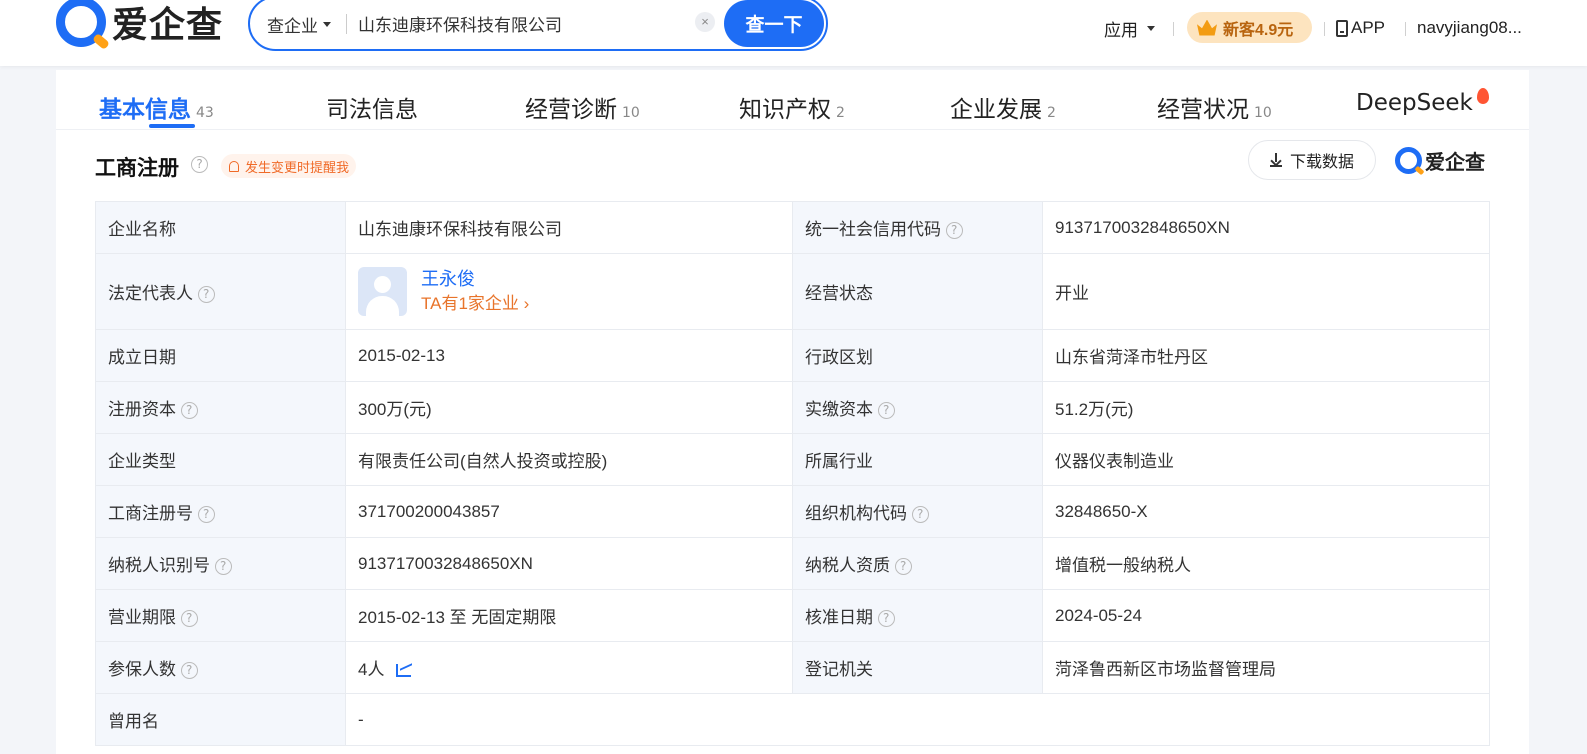 The width and height of the screenshot is (1587, 754). I want to click on tab-business-diagnosis: 经营诊断 10, so click(582, 107).